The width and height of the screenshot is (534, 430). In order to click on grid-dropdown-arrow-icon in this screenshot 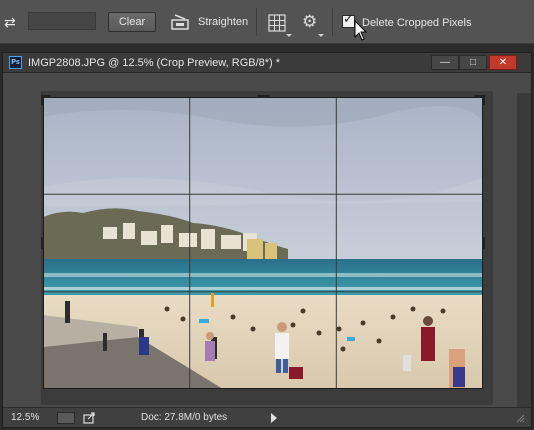, I will do `click(289, 35)`.